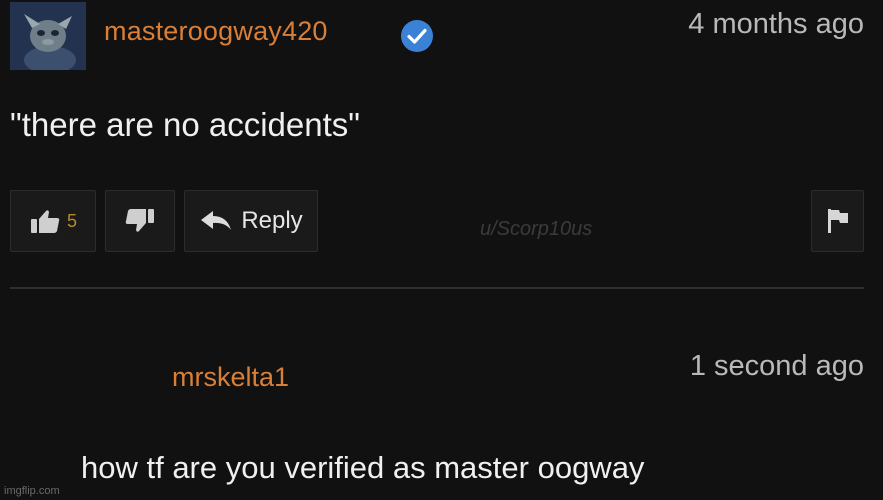  What do you see at coordinates (32, 491) in the screenshot?
I see `credit-text: imgflip.com` at bounding box center [32, 491].